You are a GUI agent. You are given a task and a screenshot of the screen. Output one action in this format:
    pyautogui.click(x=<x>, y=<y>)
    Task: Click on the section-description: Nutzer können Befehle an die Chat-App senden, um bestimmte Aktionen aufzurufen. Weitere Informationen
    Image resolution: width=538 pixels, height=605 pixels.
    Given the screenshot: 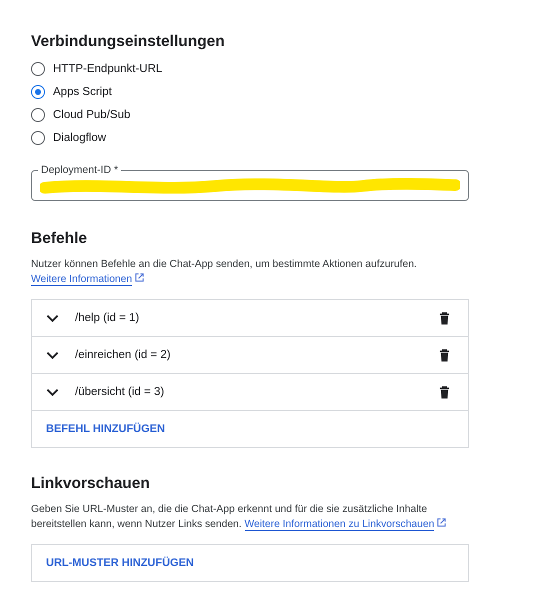 What is the action you would take?
    pyautogui.click(x=224, y=272)
    